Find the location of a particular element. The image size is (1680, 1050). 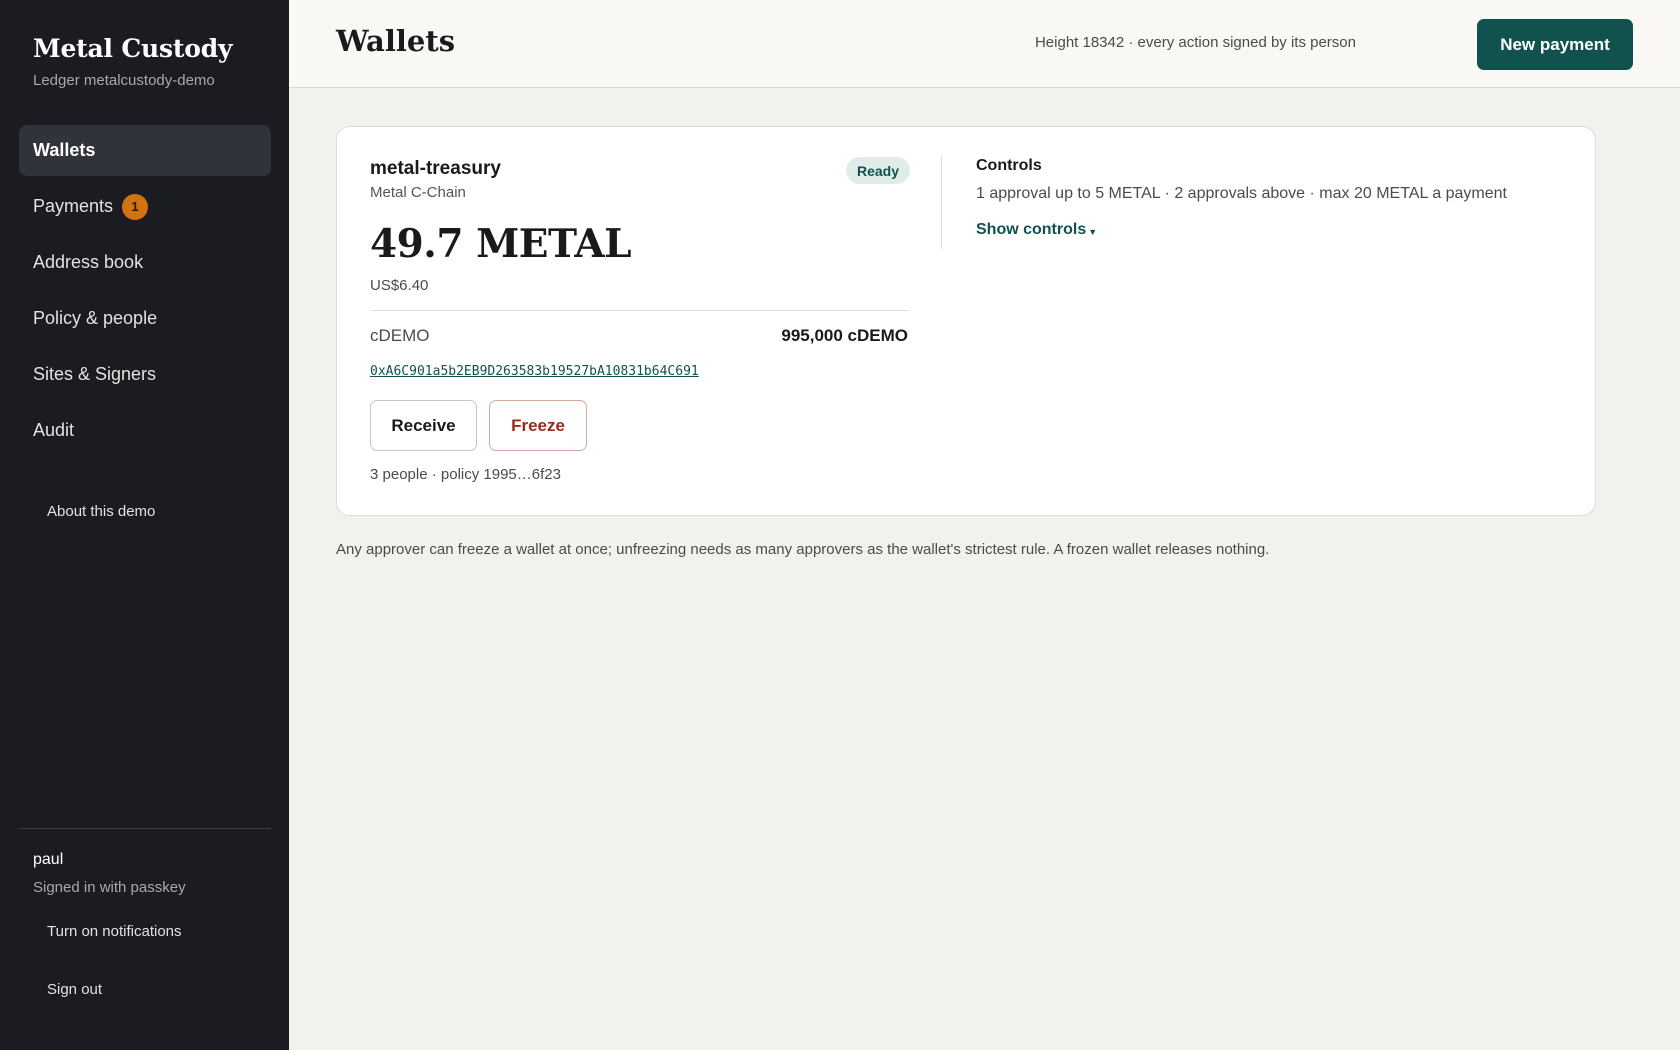

sidebar-item-label: Policy & people is located at coordinates (95, 318).